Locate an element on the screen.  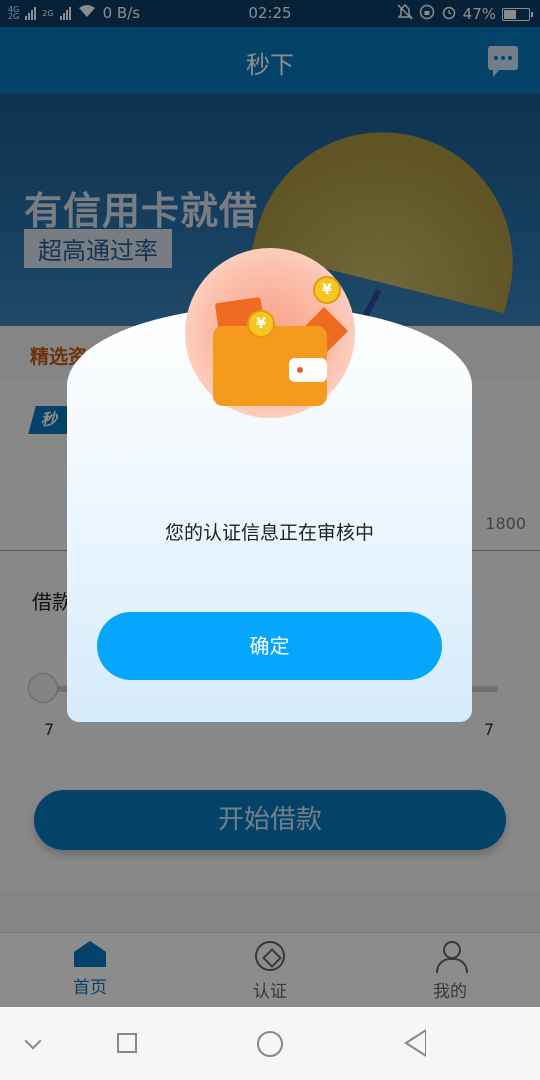
system-navigation-bar is located at coordinates (270, 1043).